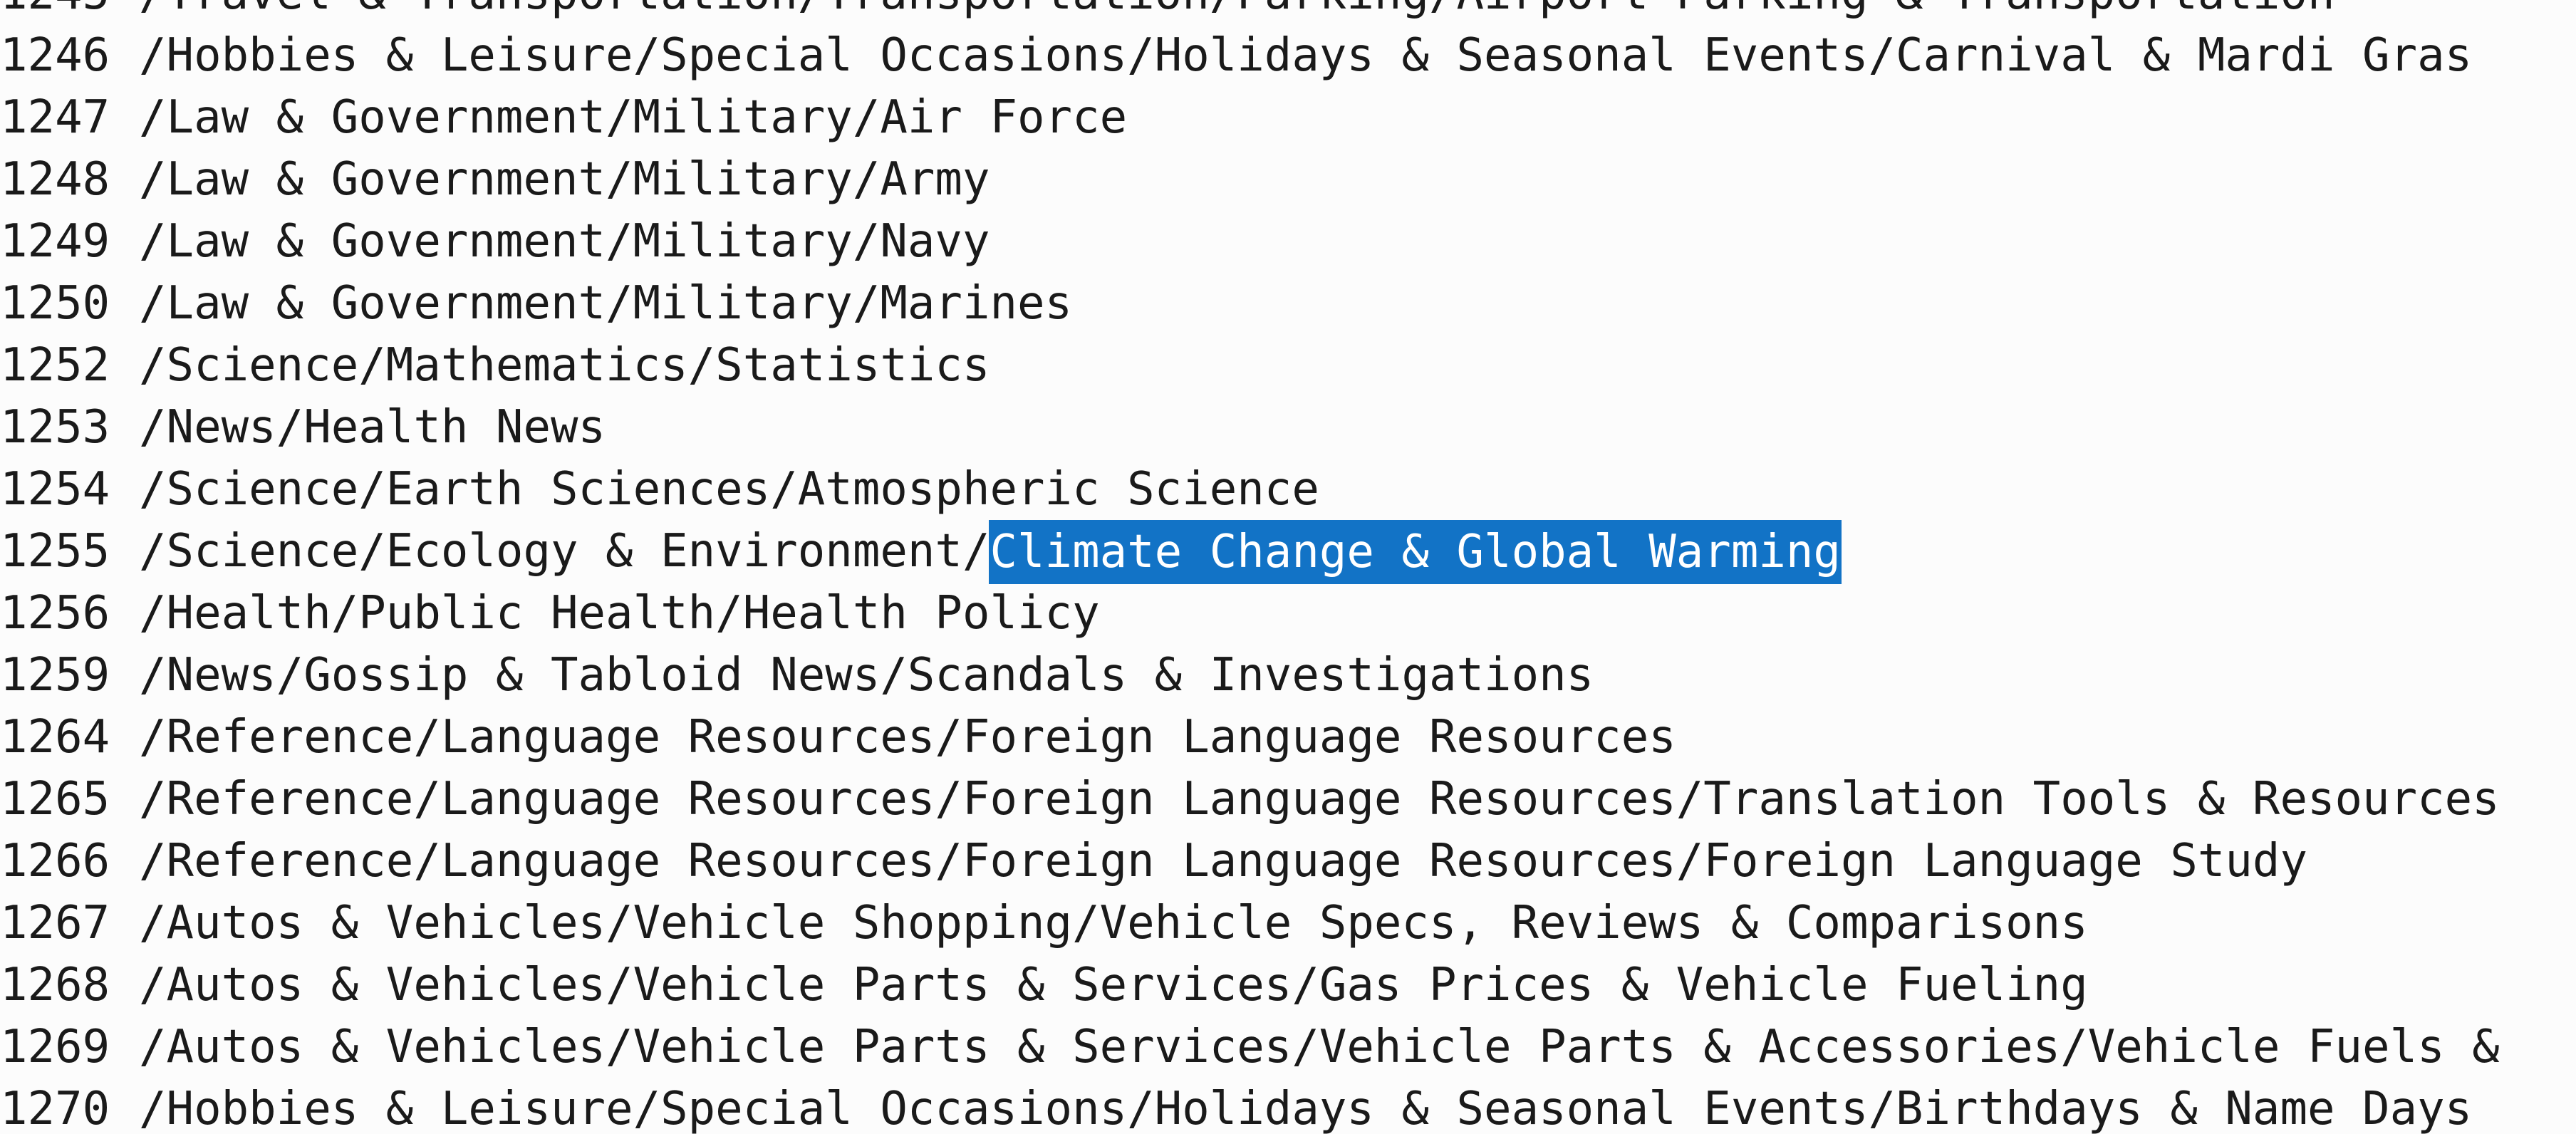 Image resolution: width=2576 pixels, height=1134 pixels. What do you see at coordinates (633, 117) in the screenshot?
I see `code-line-text: /Law & Government/Military/Air Force` at bounding box center [633, 117].